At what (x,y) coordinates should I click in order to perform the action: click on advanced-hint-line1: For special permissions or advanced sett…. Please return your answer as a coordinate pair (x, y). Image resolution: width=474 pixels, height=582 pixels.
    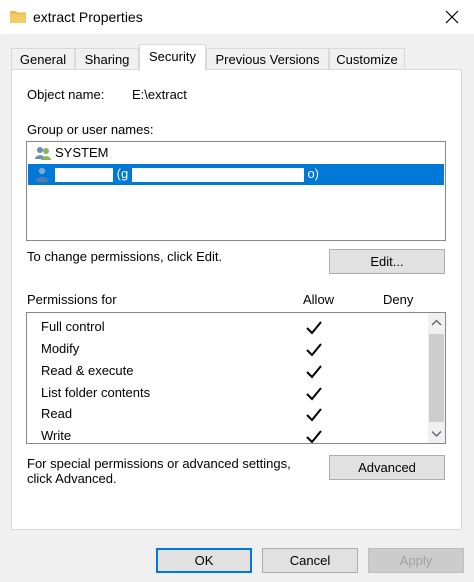
    Looking at the image, I should click on (159, 463).